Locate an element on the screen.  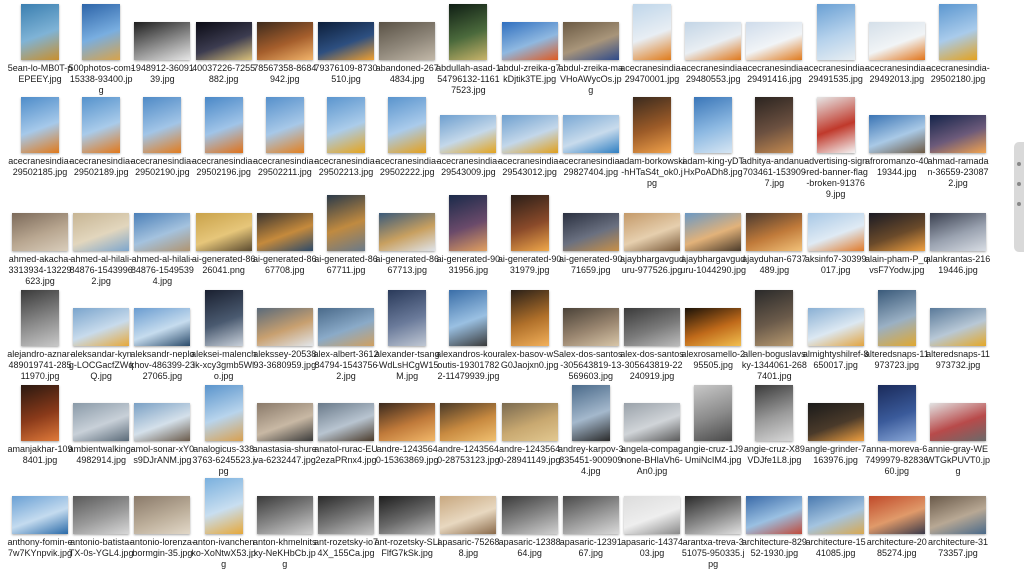
file-tile: adam-king-yDTHxPoADh8.jpg is located at coordinates (713, 136).